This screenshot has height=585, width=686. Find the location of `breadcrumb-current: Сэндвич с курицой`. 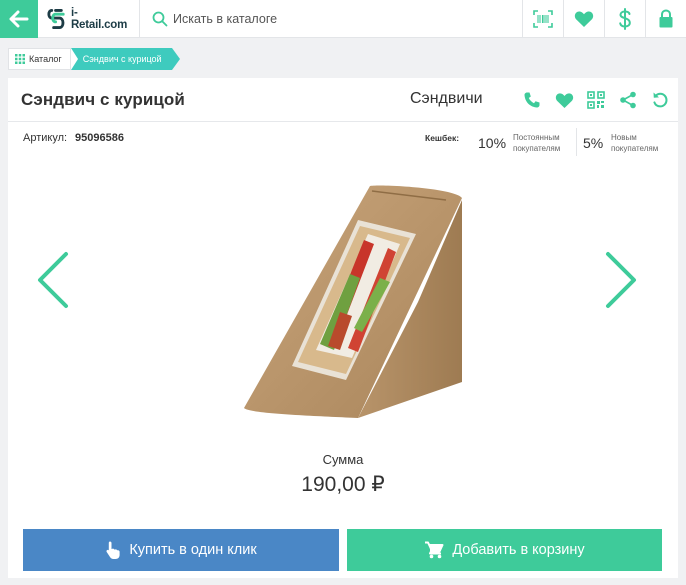

breadcrumb-current: Сэндвич с курицой is located at coordinates (125, 59).